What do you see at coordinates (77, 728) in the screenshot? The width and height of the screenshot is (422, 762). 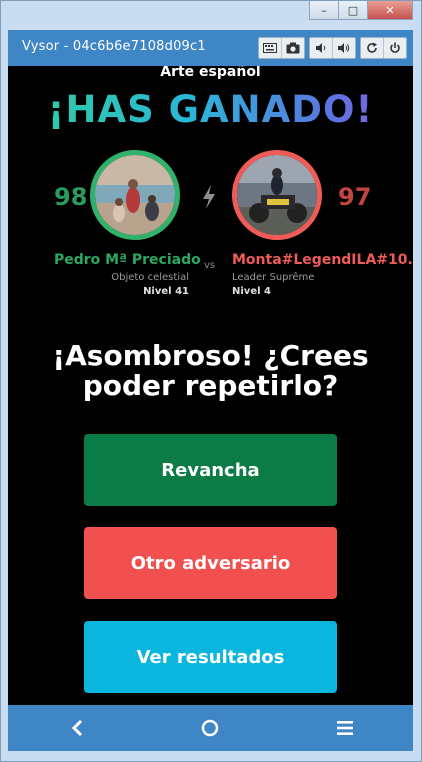 I see `back-icon` at bounding box center [77, 728].